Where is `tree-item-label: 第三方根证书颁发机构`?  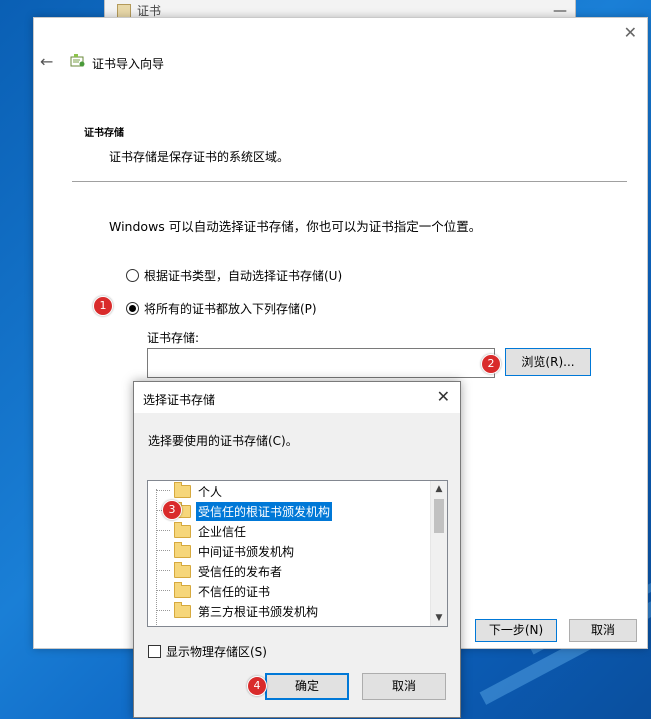 tree-item-label: 第三方根证书颁发机构 is located at coordinates (258, 611).